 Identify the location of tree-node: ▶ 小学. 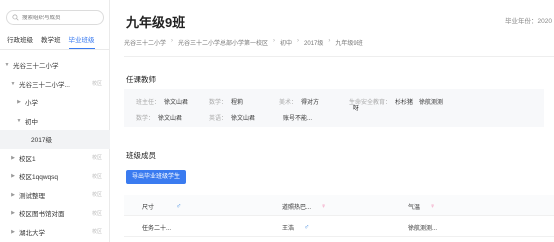
(55, 102).